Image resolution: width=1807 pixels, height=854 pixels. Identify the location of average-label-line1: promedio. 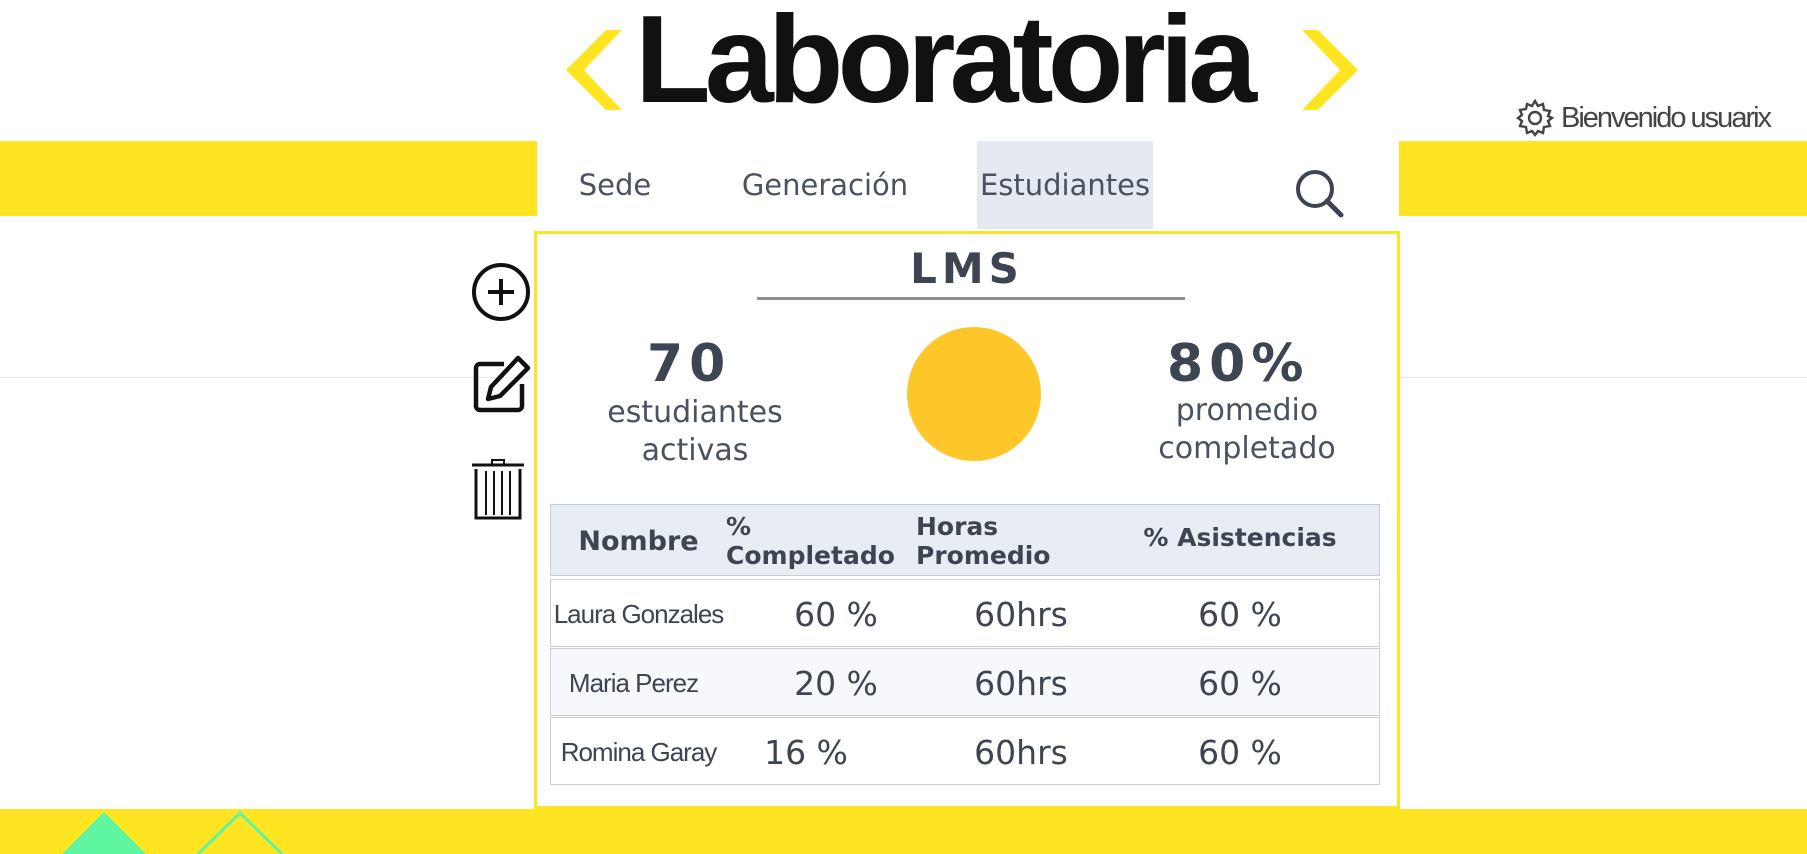
(1247, 410).